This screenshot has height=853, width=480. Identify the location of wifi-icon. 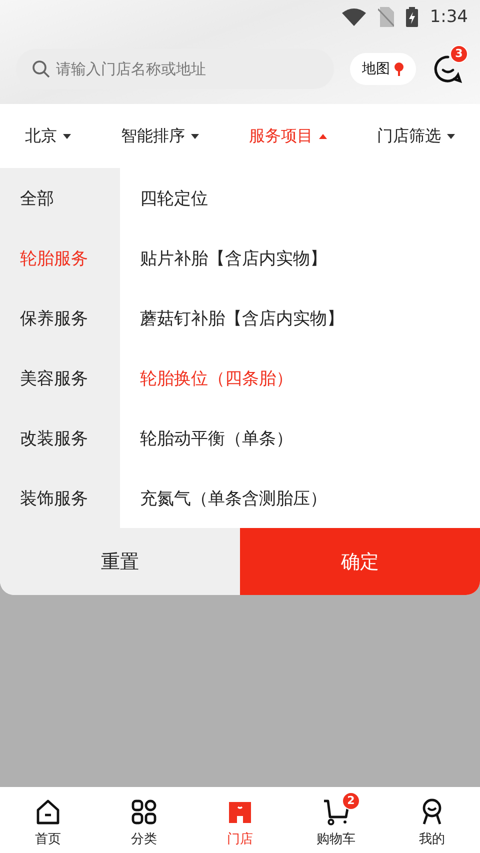
(354, 17).